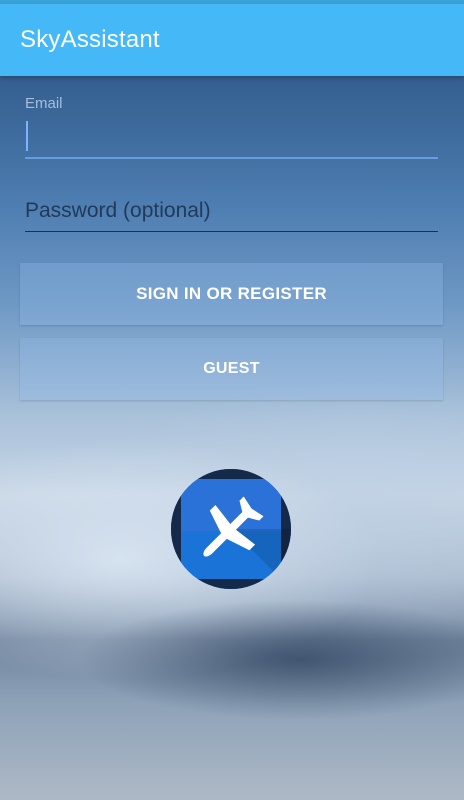 Image resolution: width=464 pixels, height=800 pixels. What do you see at coordinates (231, 369) in the screenshot?
I see `guest-button: GUEST` at bounding box center [231, 369].